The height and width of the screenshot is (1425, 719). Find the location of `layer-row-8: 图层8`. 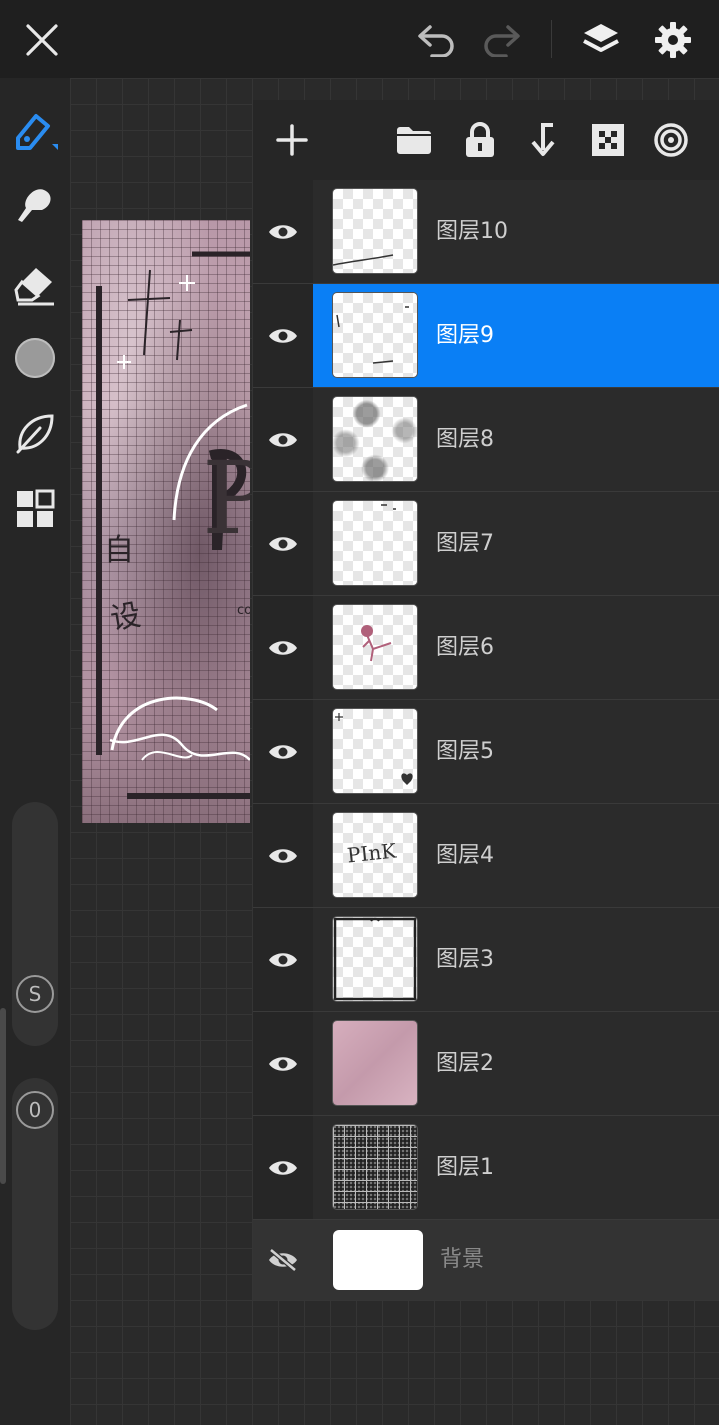

layer-row-8: 图层8 is located at coordinates (486, 440).